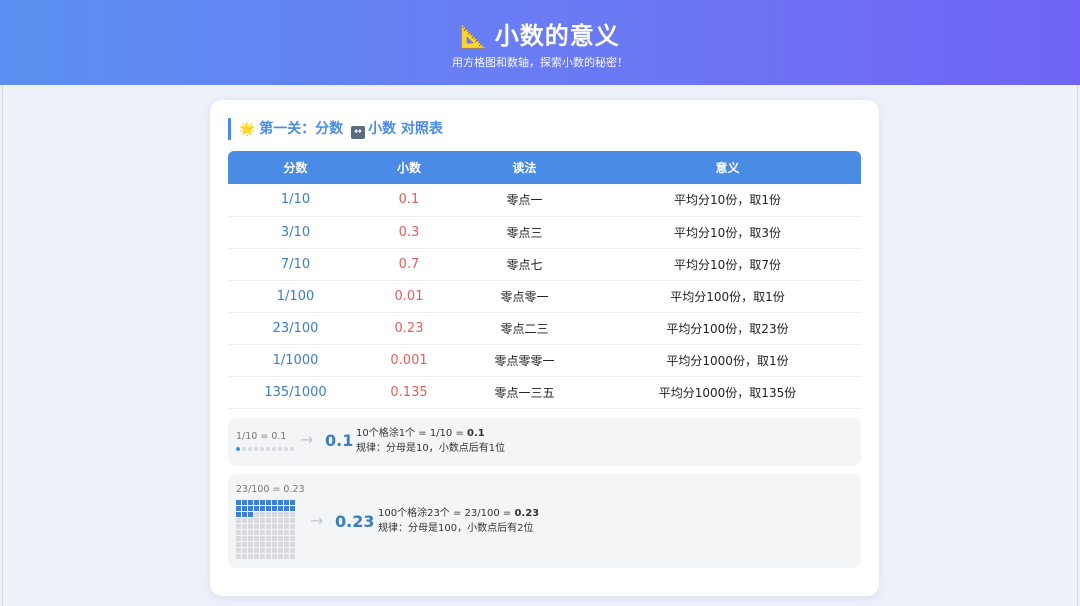 Image resolution: width=1080 pixels, height=606 pixels. What do you see at coordinates (412, 433) in the screenshot?
I see `tenths-demo-equation: 10个格涂1个 = 1/10 =` at bounding box center [412, 433].